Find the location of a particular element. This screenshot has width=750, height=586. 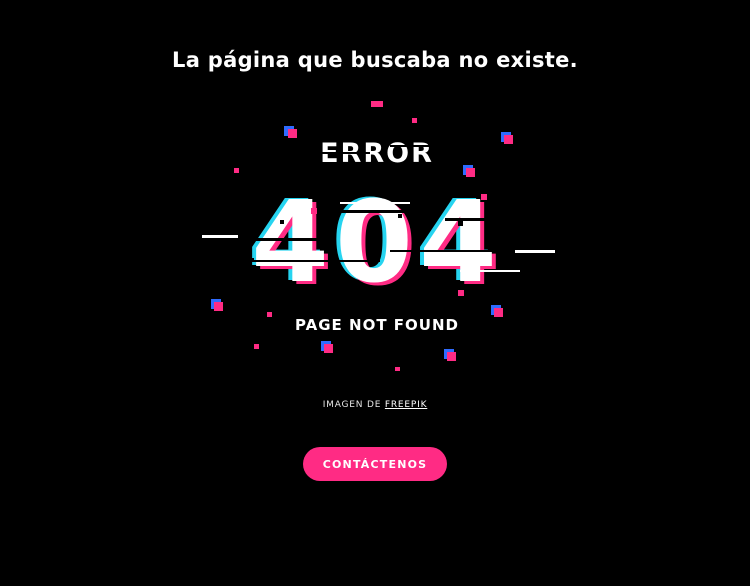

glitch-404-main: 404 is located at coordinates (377, 243).